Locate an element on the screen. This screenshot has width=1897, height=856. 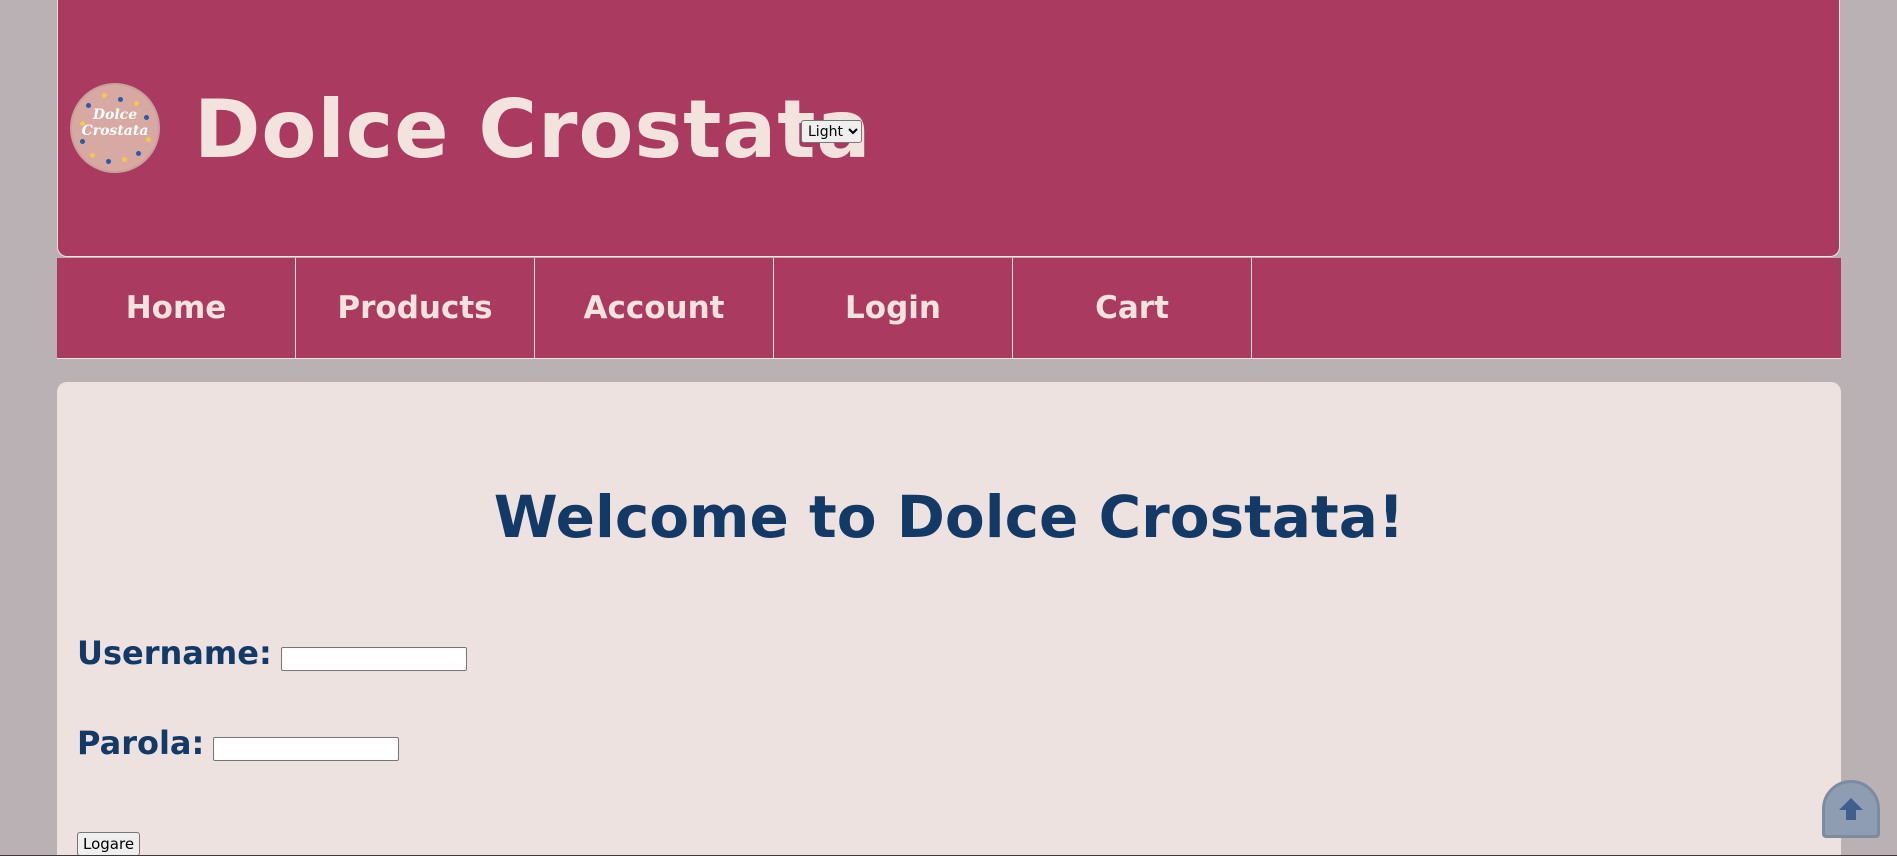
logo-text: Dolce Crostata is located at coordinates (115, 123).